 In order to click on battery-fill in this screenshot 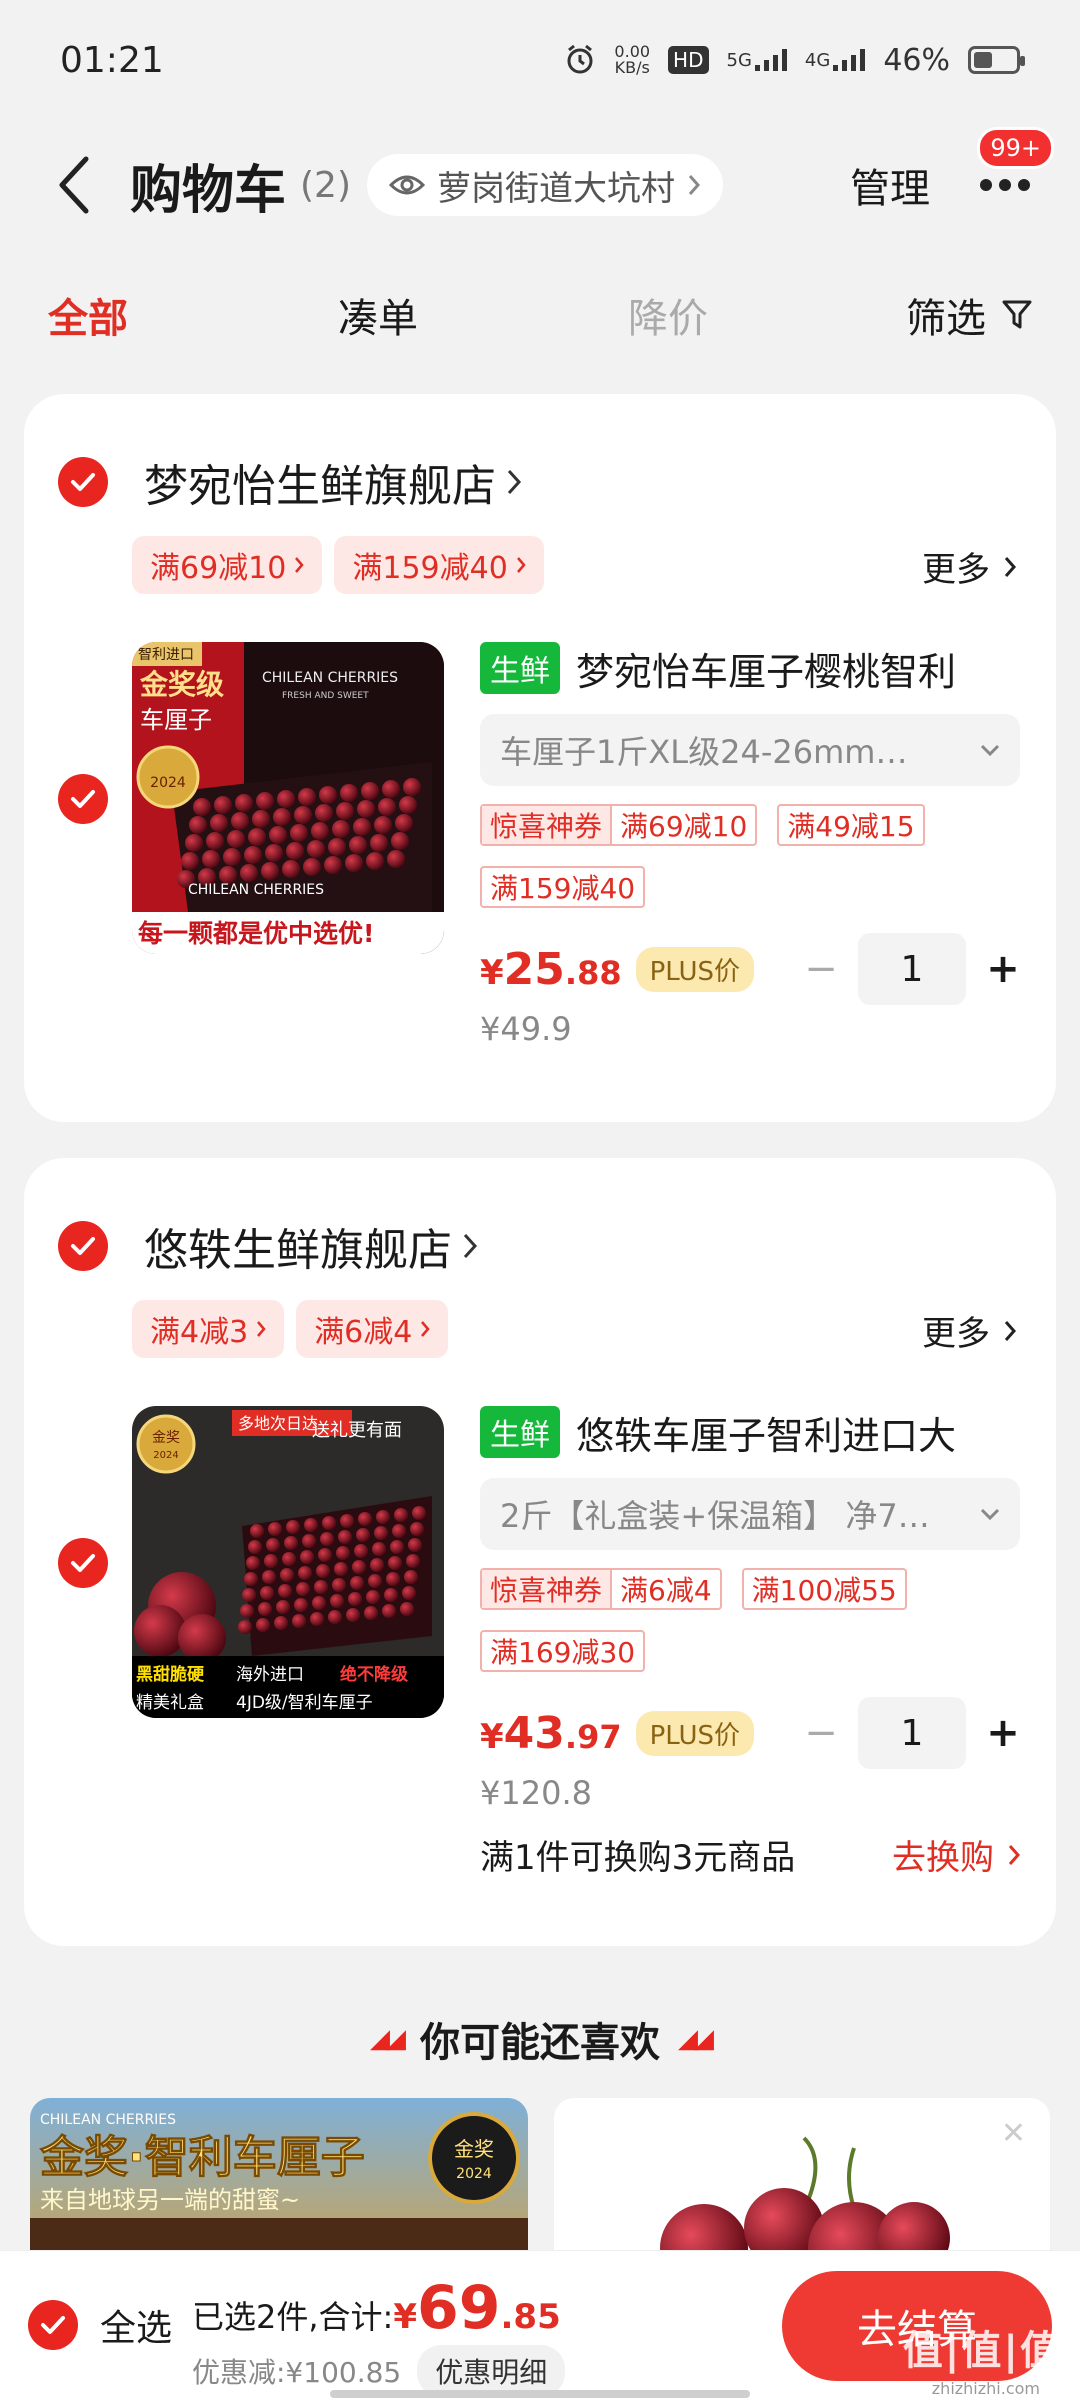, I will do `click(983, 60)`.